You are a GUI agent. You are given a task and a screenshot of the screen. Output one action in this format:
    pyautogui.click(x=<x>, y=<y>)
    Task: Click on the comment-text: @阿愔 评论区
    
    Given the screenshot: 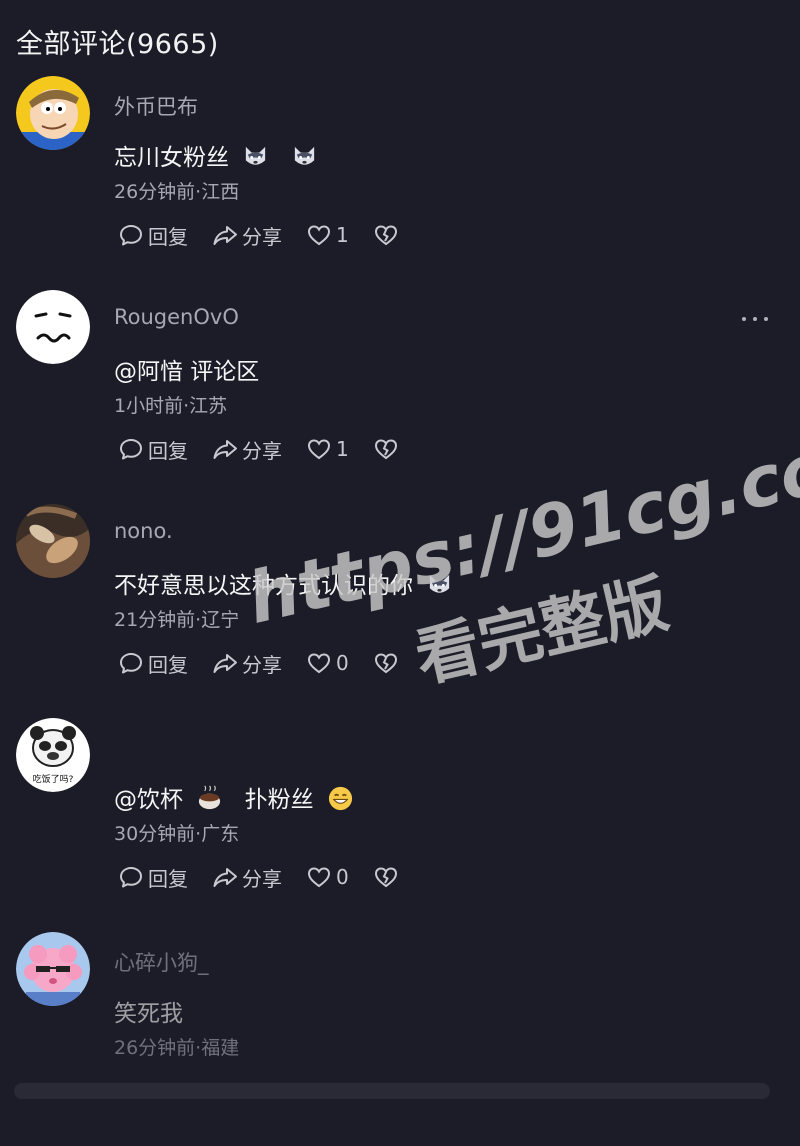 What is the action you would take?
    pyautogui.click(x=186, y=369)
    